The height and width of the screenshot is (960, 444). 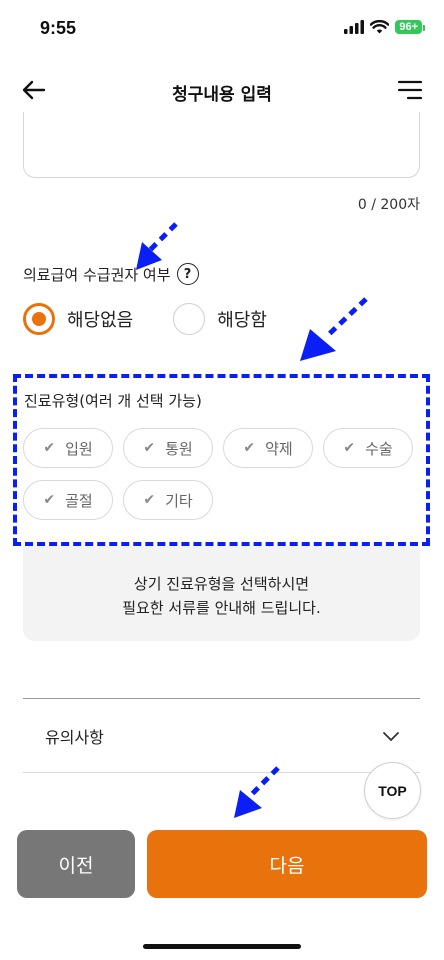 I want to click on medical-aid-question: 의료급여 수급권자 여부 ?, so click(x=111, y=274).